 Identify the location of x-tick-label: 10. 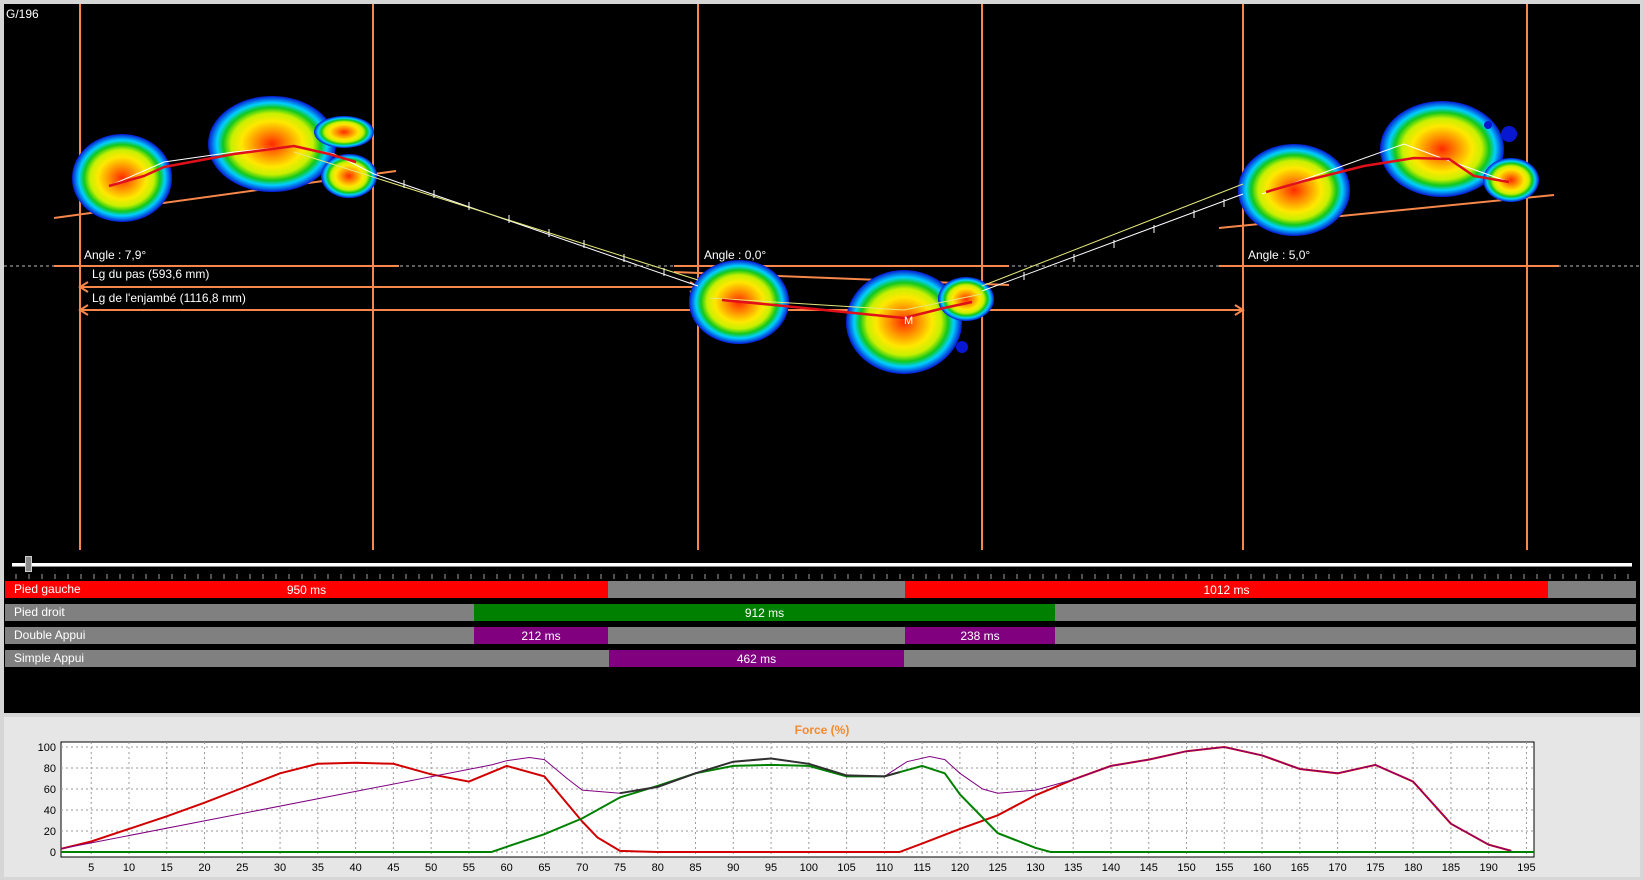
(129, 868).